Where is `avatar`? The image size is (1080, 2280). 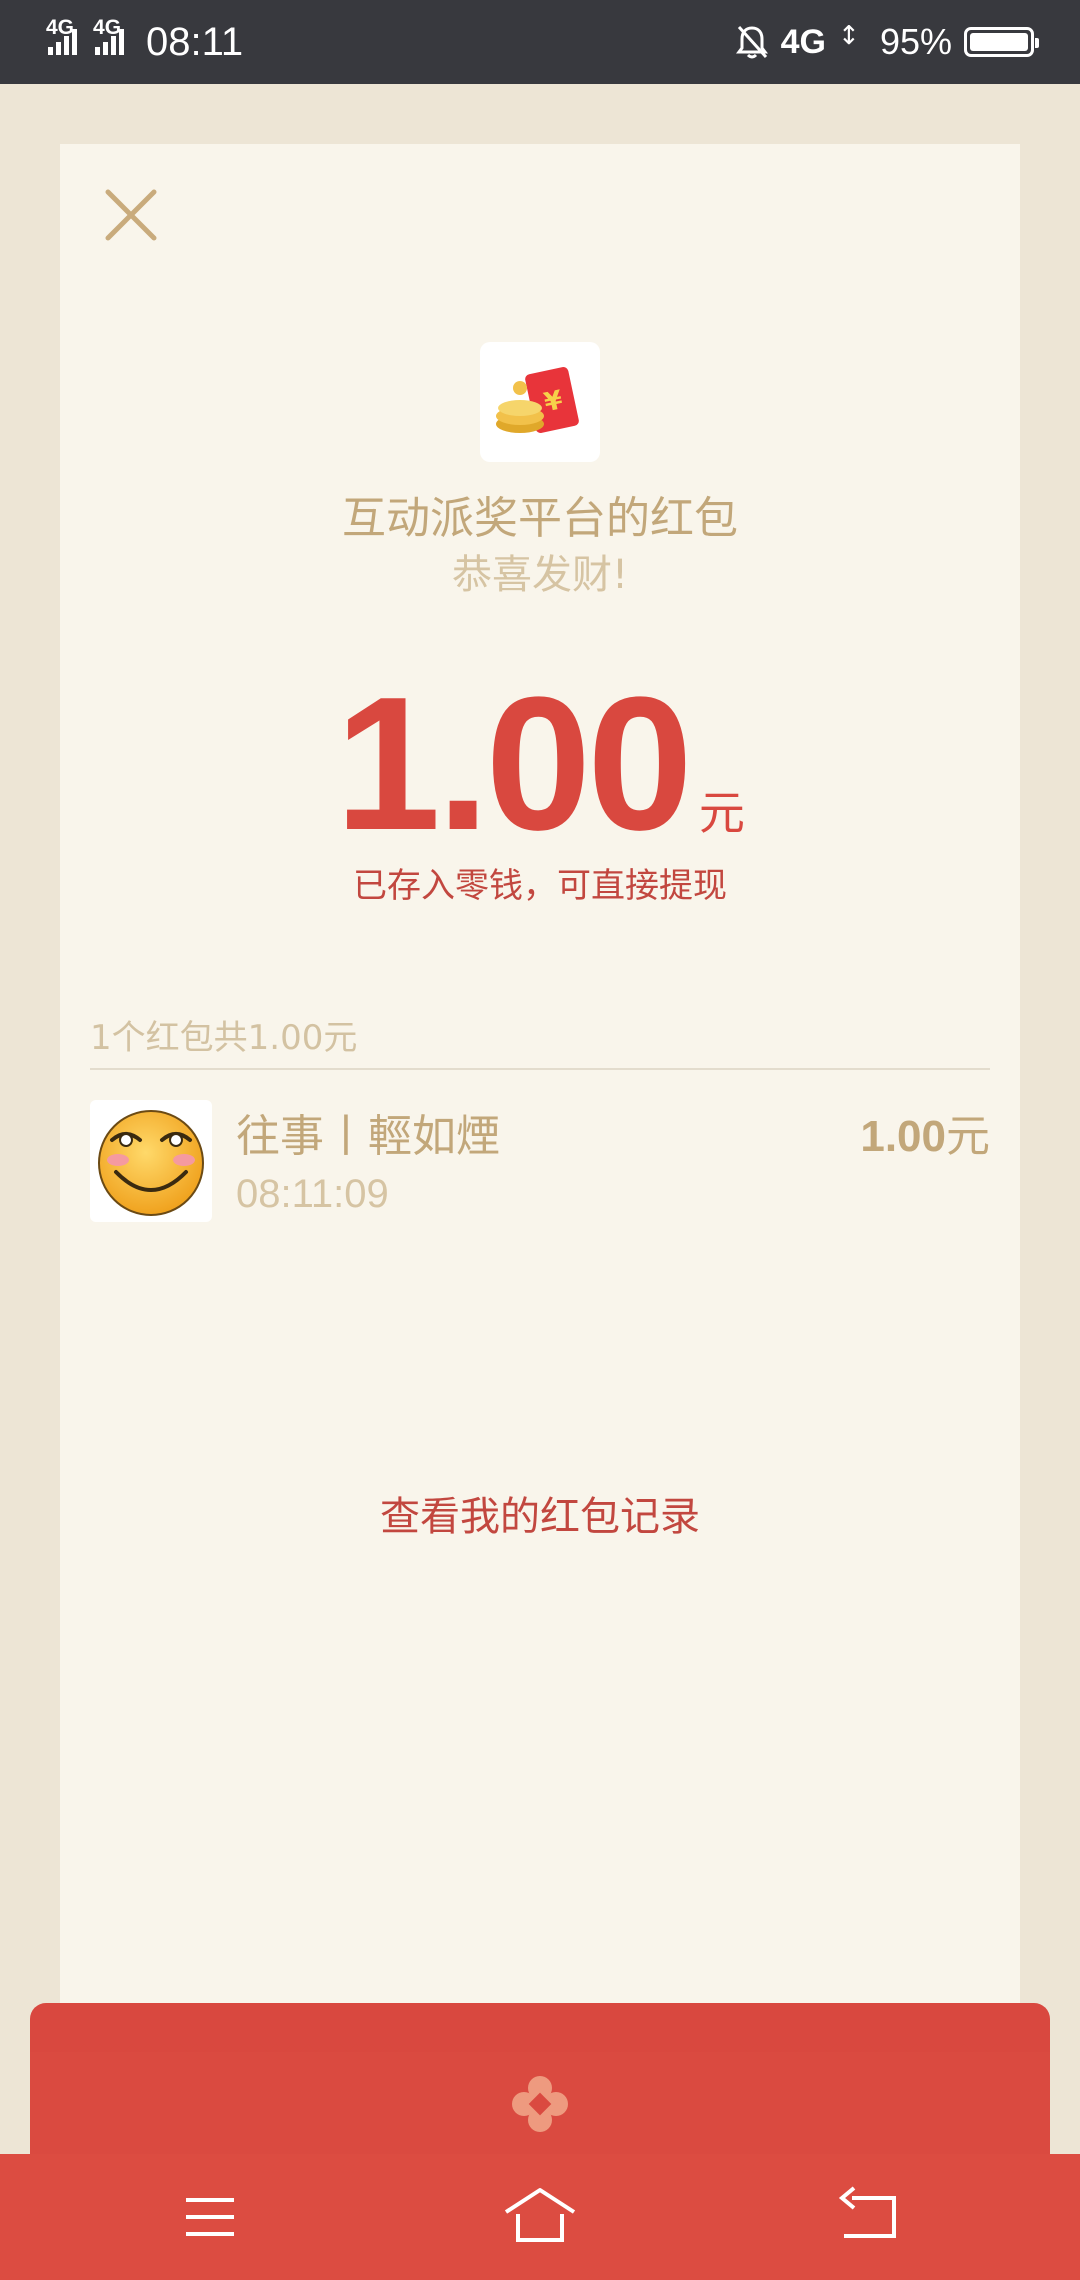 avatar is located at coordinates (151, 1161).